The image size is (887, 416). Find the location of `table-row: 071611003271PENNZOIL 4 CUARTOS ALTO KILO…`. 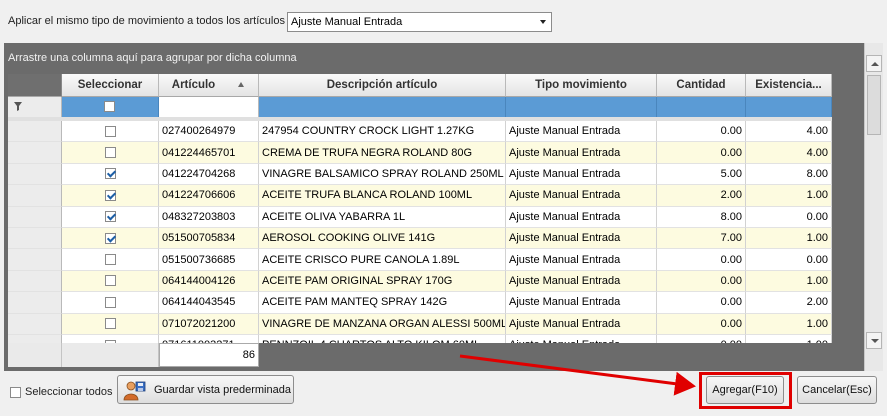

table-row: 071611003271PENNZOIL 4 CUARTOS ALTO KILO… is located at coordinates (420, 338).